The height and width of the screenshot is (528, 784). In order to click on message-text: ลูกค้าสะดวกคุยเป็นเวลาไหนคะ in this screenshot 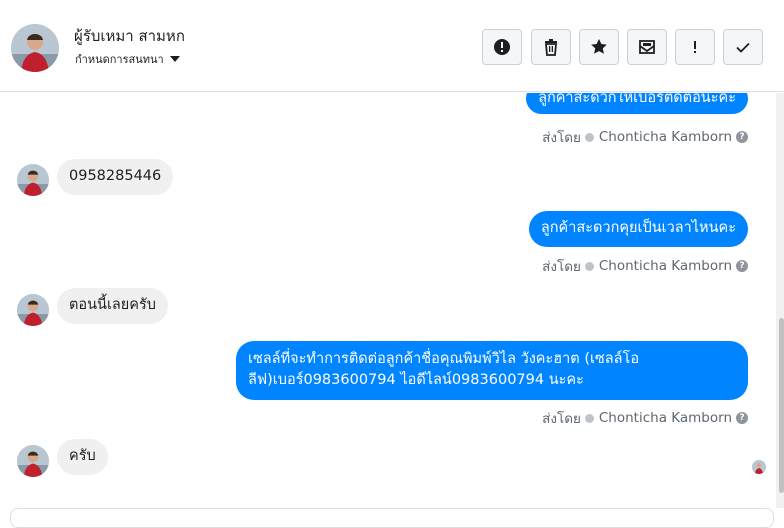, I will do `click(638, 228)`.